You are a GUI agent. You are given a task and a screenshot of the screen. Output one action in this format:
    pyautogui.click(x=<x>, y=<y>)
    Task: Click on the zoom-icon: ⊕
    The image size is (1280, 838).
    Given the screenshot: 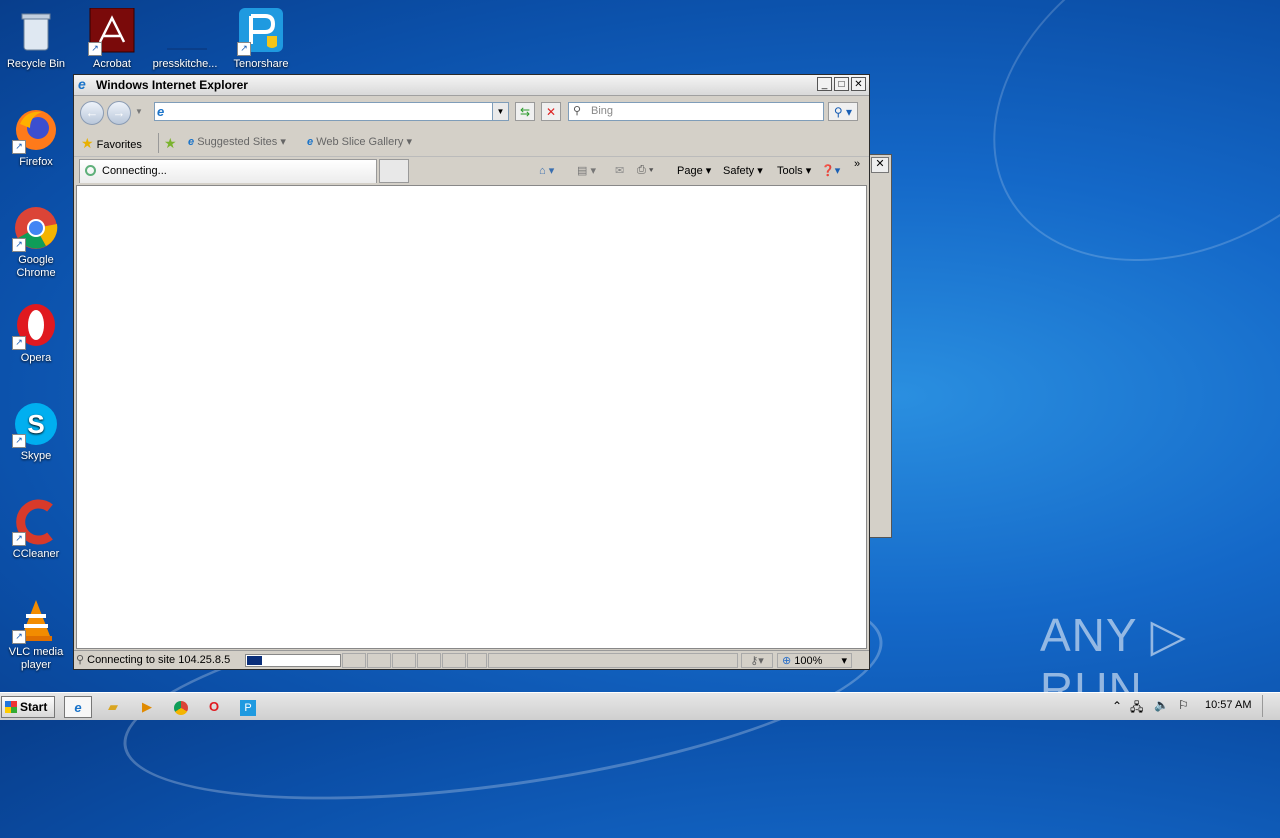 What is the action you would take?
    pyautogui.click(x=787, y=661)
    